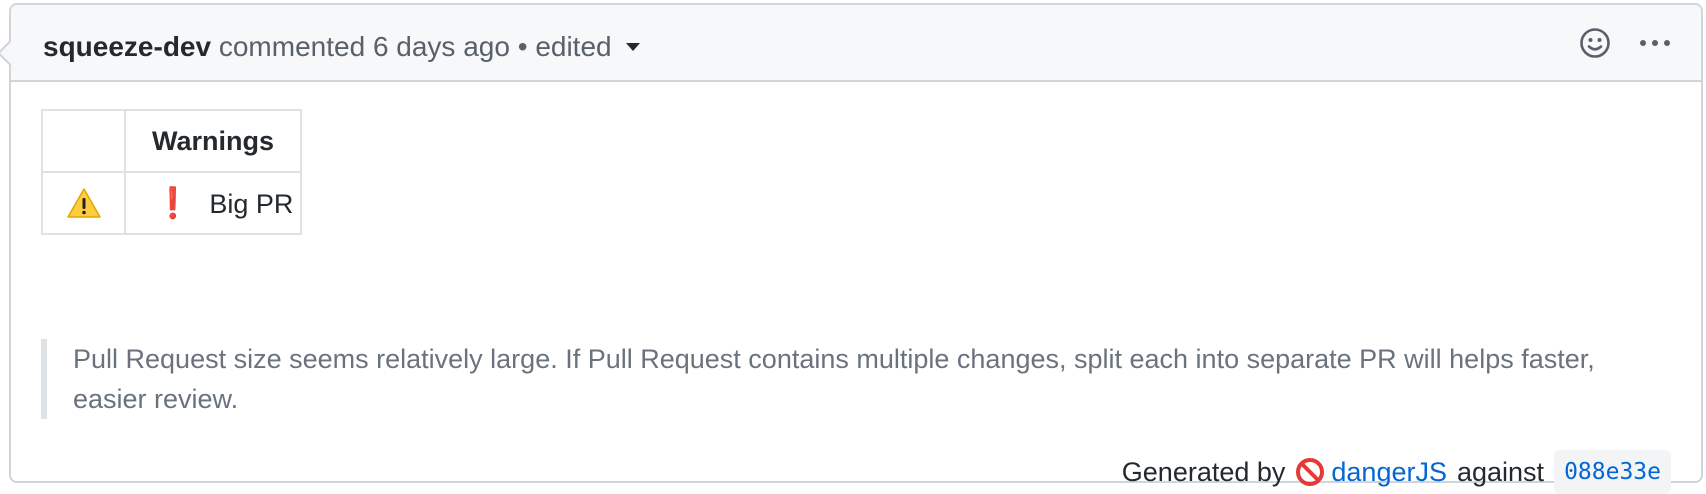 Image resolution: width=1706 pixels, height=494 pixels. I want to click on smiley-icon, so click(1595, 43).